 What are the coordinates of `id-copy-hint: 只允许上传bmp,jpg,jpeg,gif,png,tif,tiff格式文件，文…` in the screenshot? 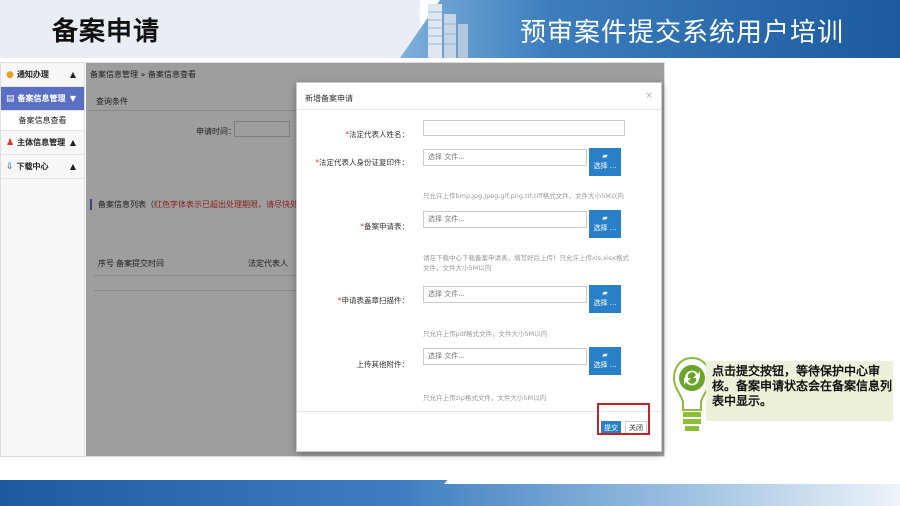 It's located at (523, 196).